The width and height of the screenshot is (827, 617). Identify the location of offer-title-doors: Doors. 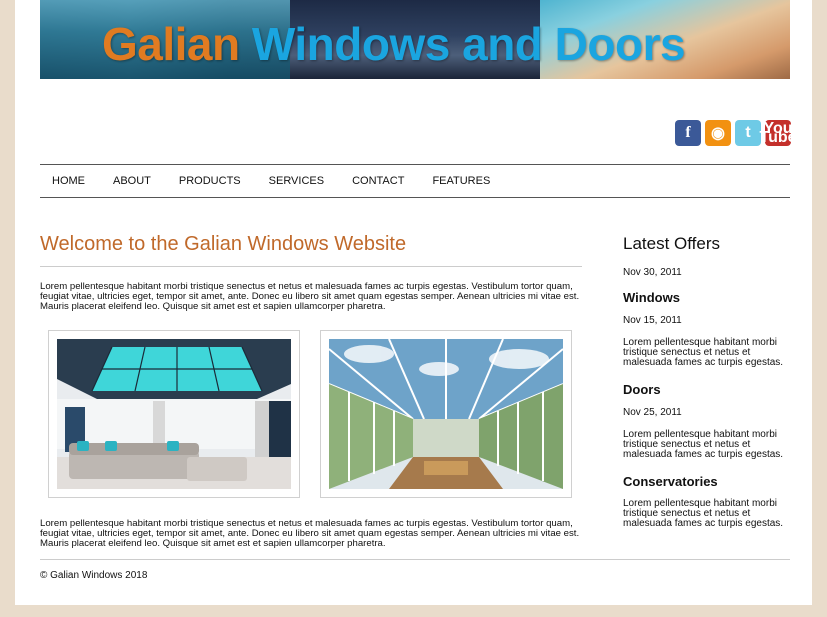
(708, 389).